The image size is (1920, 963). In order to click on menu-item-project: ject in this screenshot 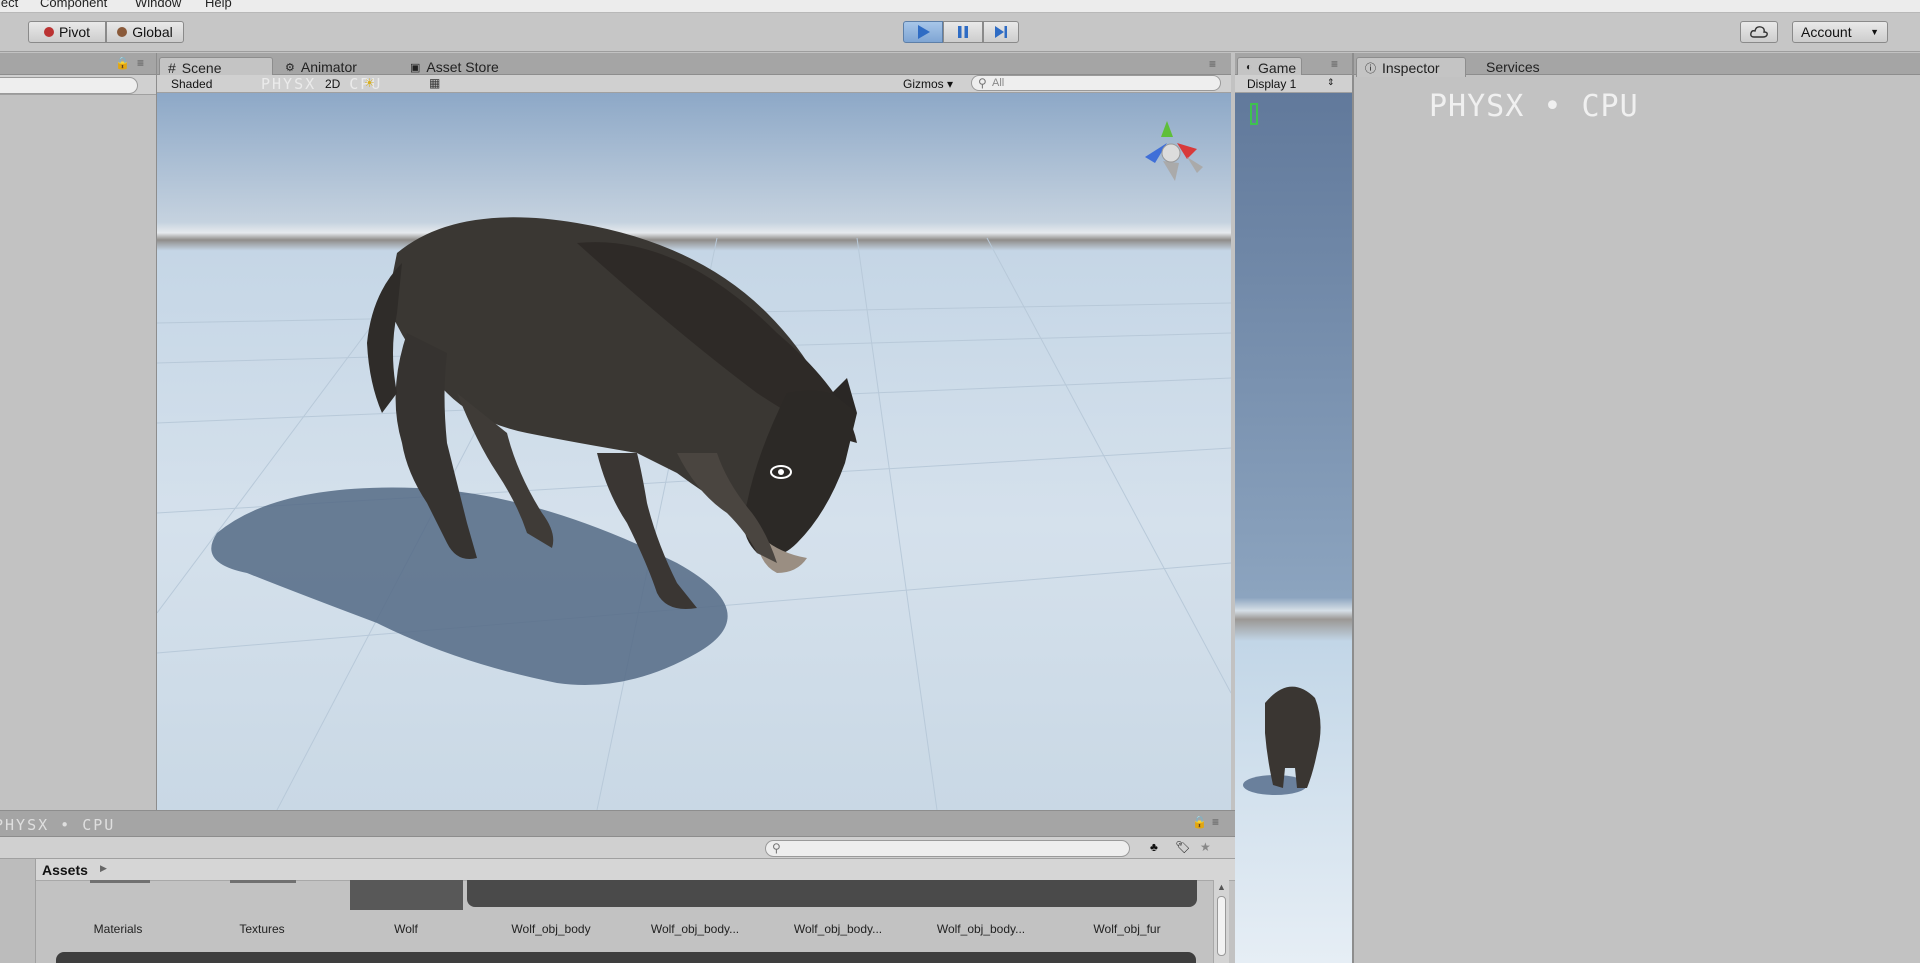, I will do `click(9, 5)`.